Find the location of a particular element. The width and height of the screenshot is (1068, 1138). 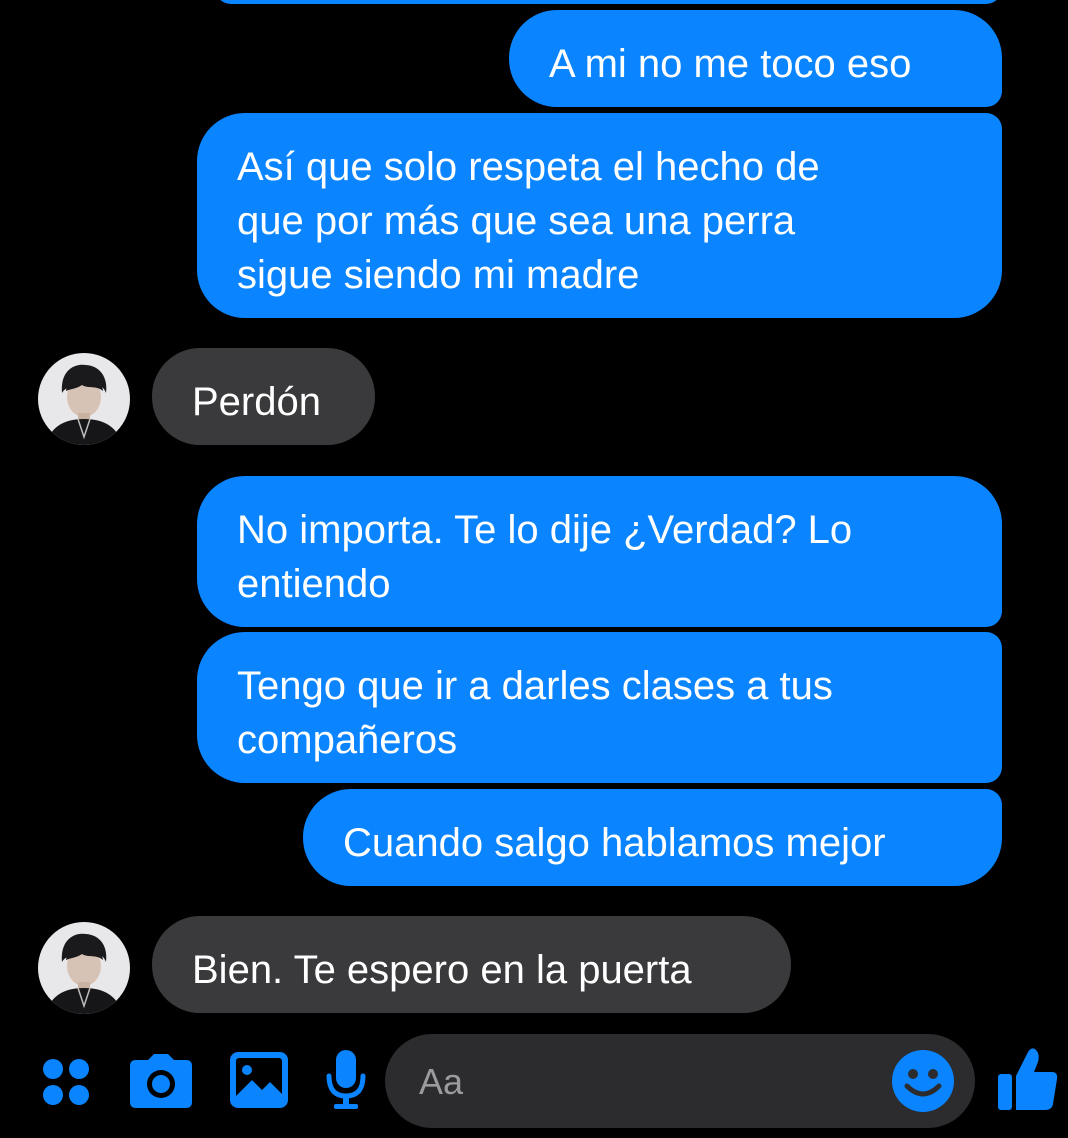

sent-message: A mi no me toco eso is located at coordinates (755, 58).